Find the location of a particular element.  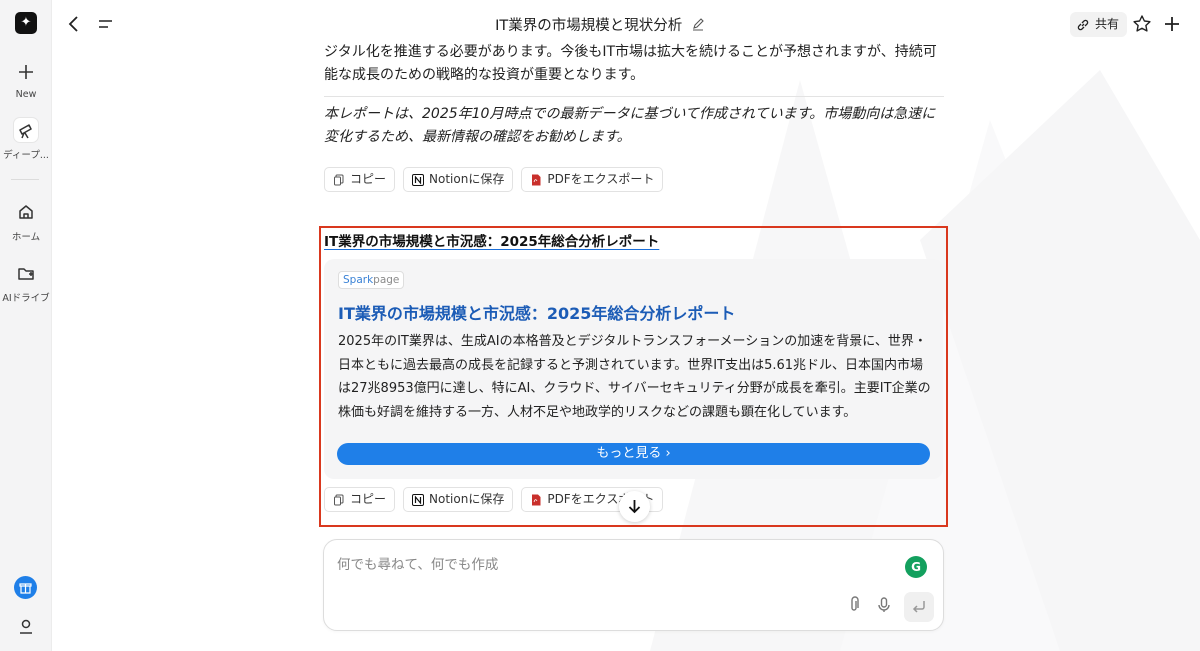

divider is located at coordinates (634, 96).